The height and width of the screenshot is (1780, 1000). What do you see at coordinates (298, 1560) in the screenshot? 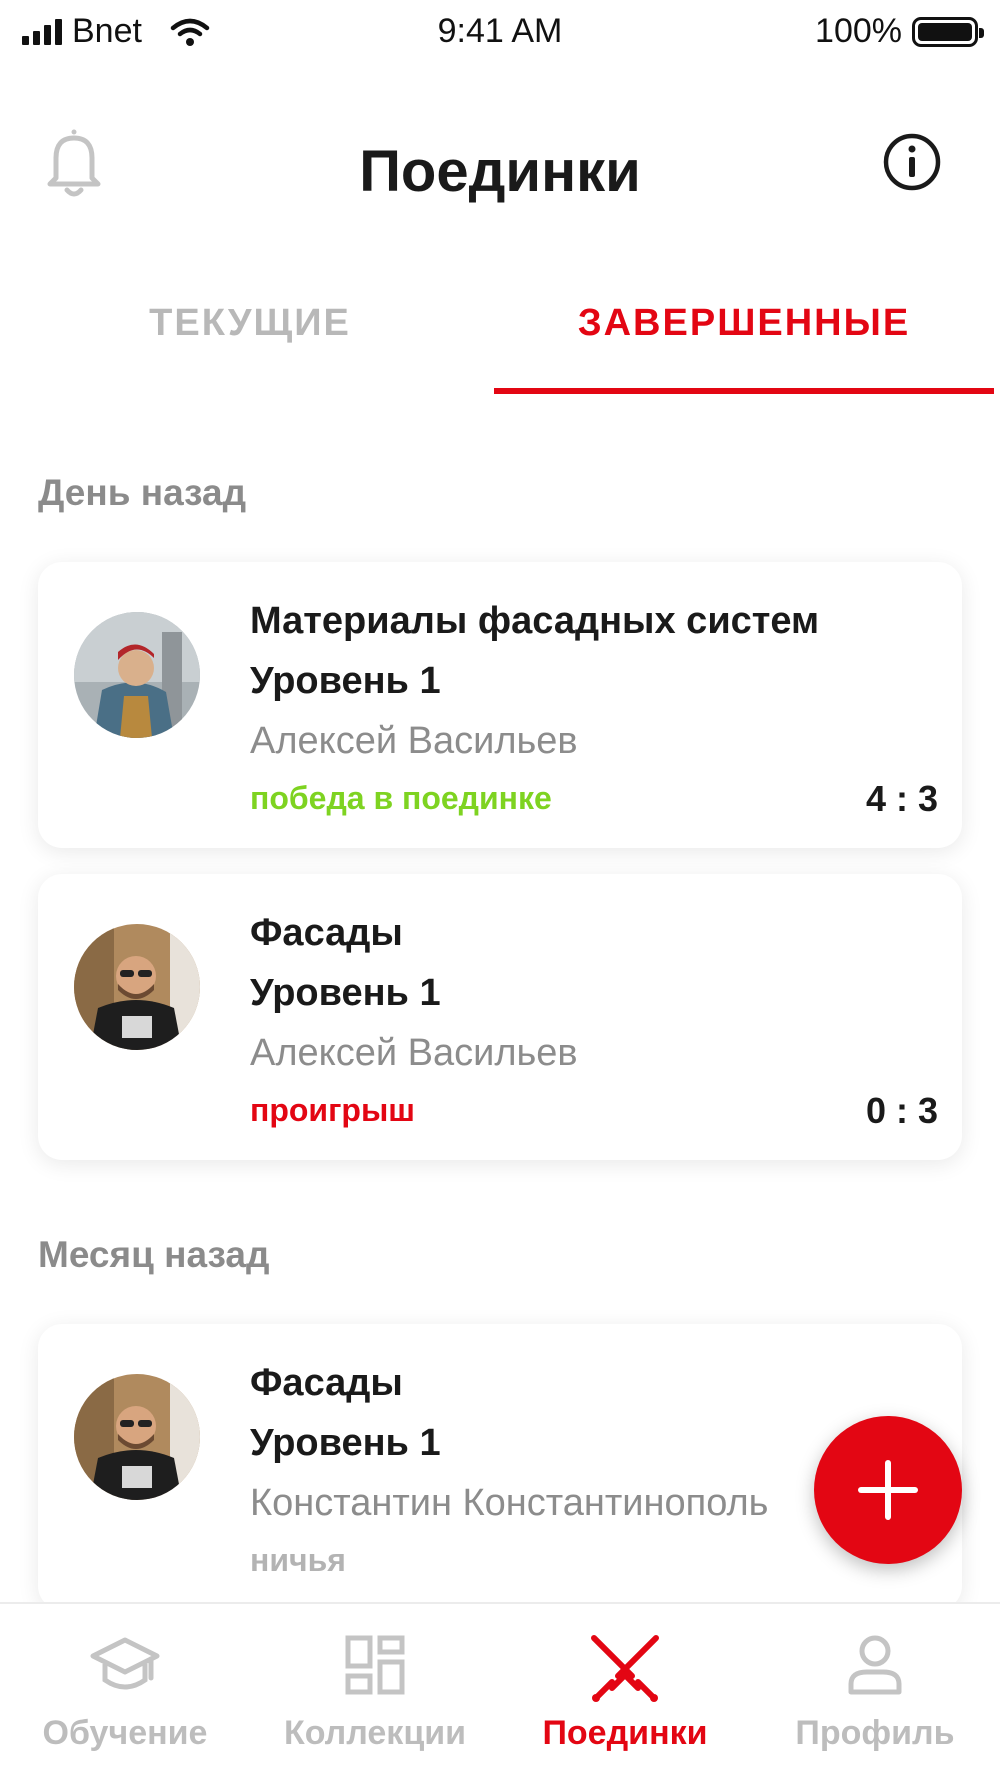
I see `duel-result: ничья` at bounding box center [298, 1560].